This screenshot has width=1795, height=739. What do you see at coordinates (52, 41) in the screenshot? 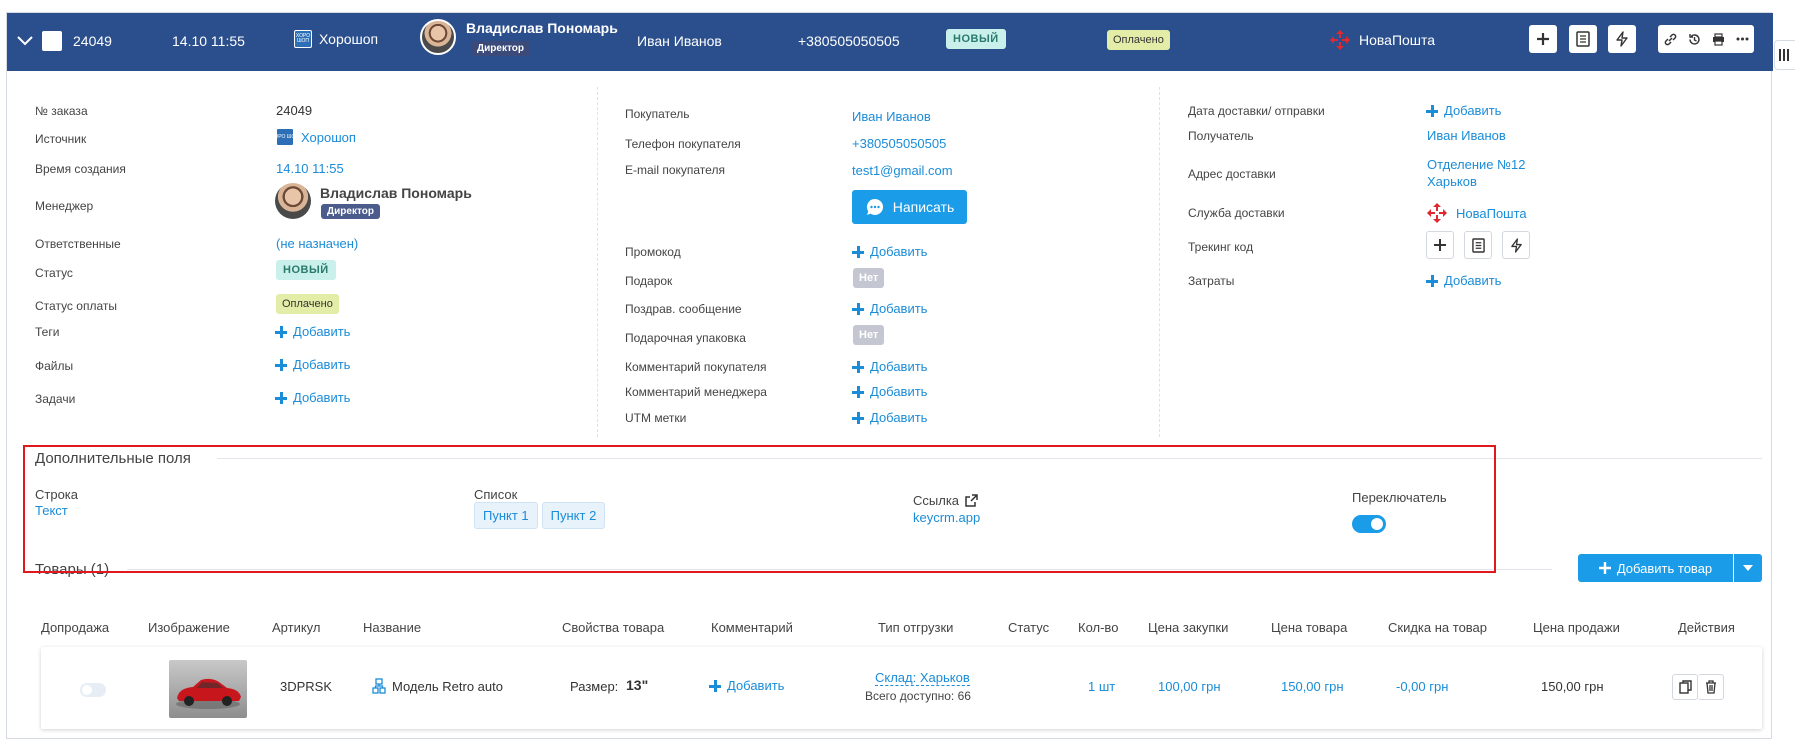
I see `select-checkbox` at bounding box center [52, 41].